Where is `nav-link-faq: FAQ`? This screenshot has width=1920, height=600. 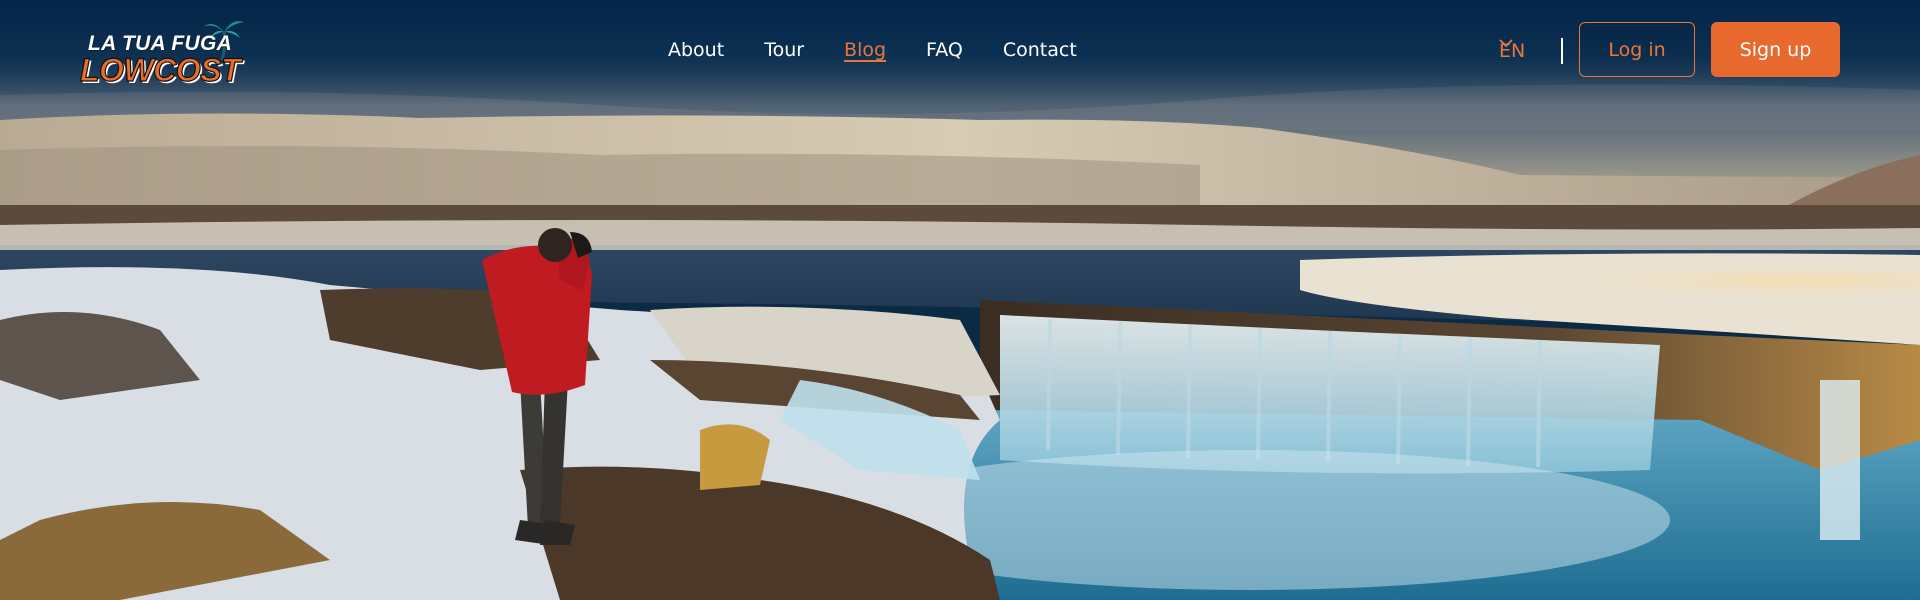 nav-link-faq: FAQ is located at coordinates (944, 50).